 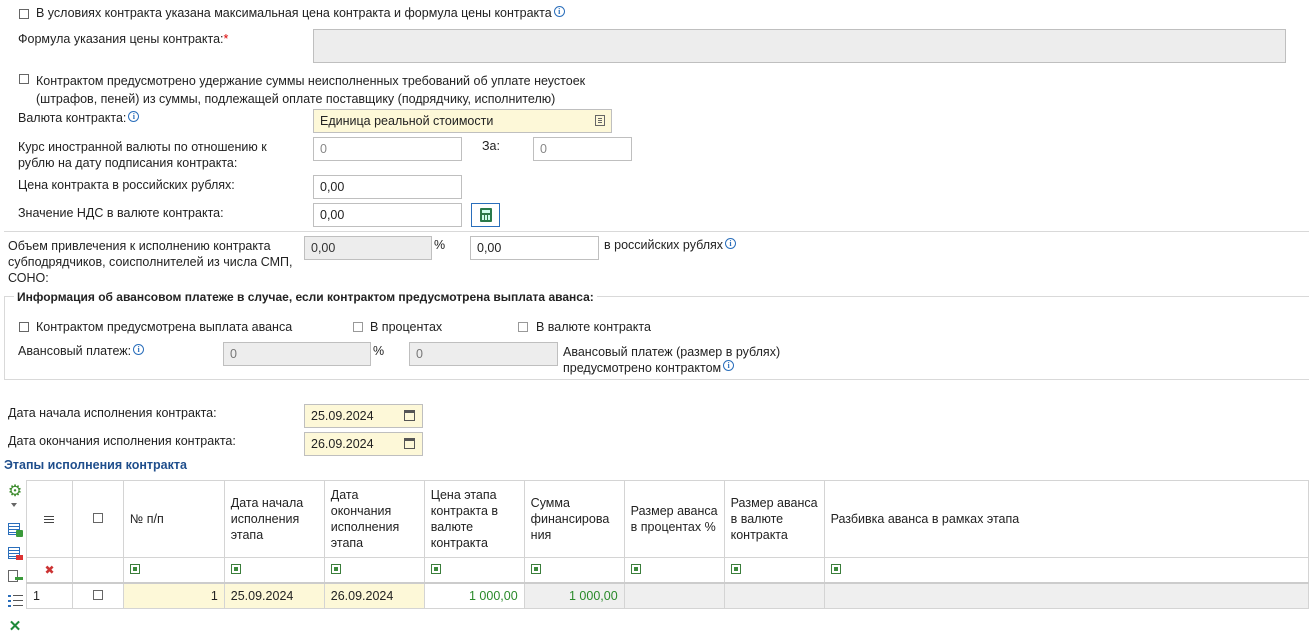 What do you see at coordinates (274, 595) in the screenshot?
I see `cell-start: 25.09.2024` at bounding box center [274, 595].